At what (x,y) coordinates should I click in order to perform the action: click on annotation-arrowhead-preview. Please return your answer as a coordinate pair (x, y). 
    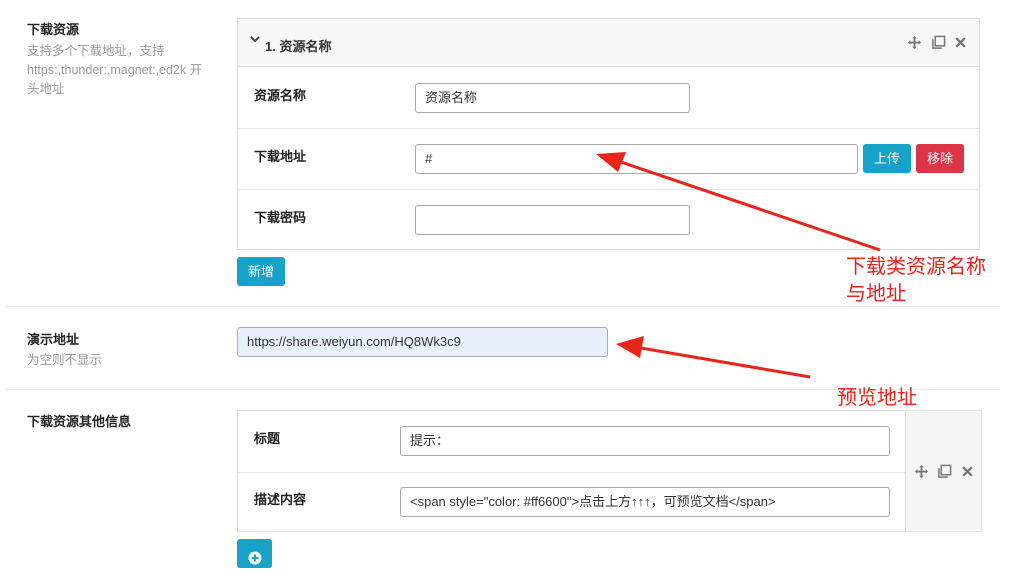
    Looking at the image, I should click on (630, 347).